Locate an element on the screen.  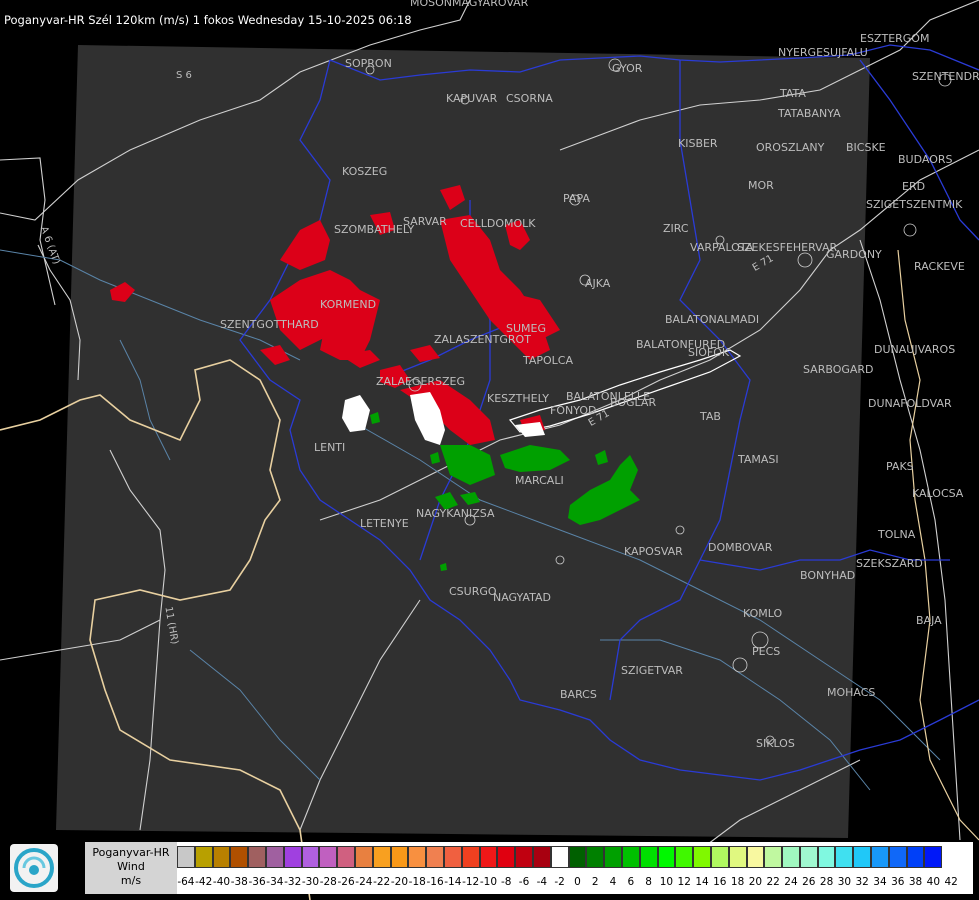
city-label: LETENYE is located at coordinates (384, 523).